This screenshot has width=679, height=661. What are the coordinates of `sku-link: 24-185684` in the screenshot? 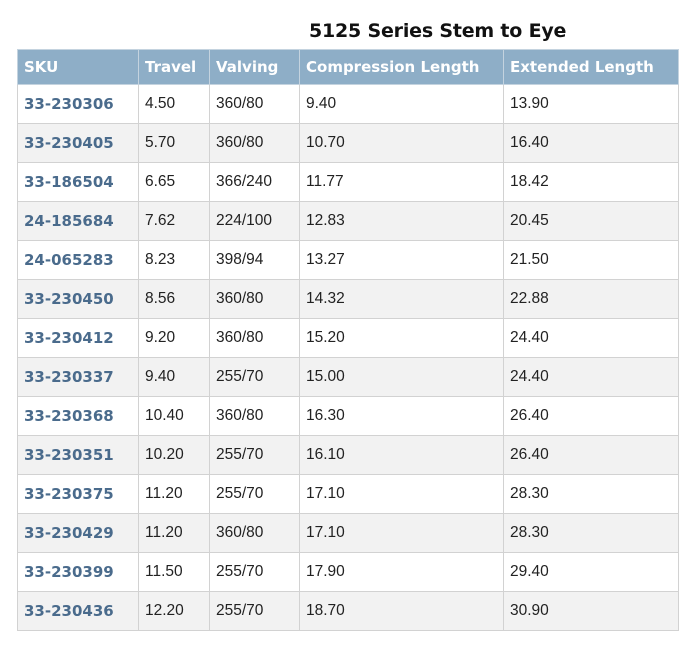 It's located at (78, 221).